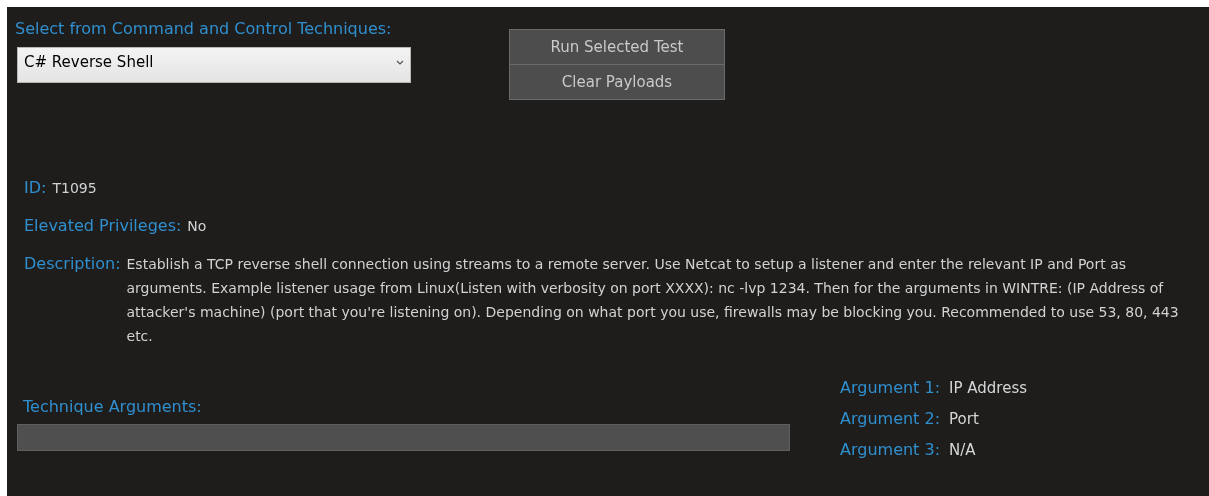 The height and width of the screenshot is (496, 1209). I want to click on action-button: Clear Payloads, so click(617, 82).